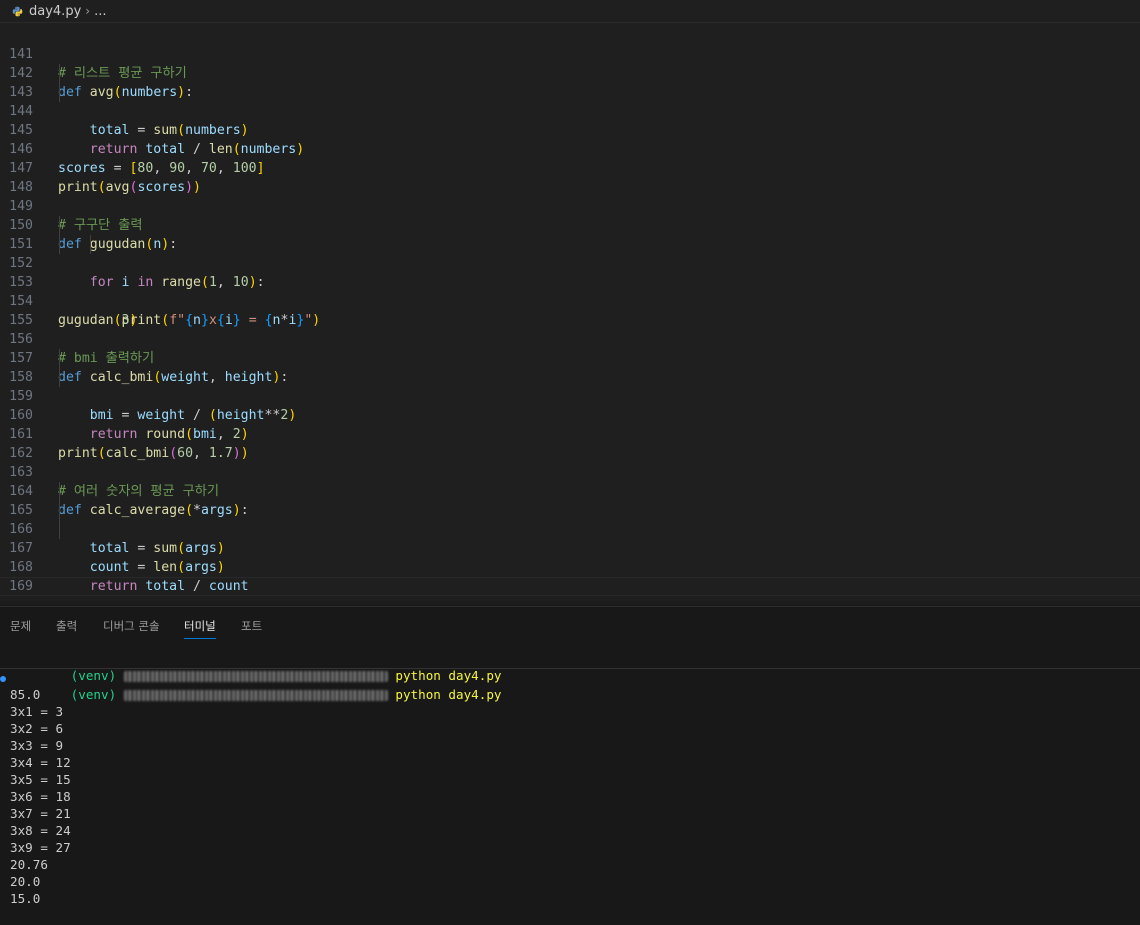 The width and height of the screenshot is (1140, 925). Describe the element at coordinates (25, 898) in the screenshot. I see `terminal-output: 15.0` at that location.